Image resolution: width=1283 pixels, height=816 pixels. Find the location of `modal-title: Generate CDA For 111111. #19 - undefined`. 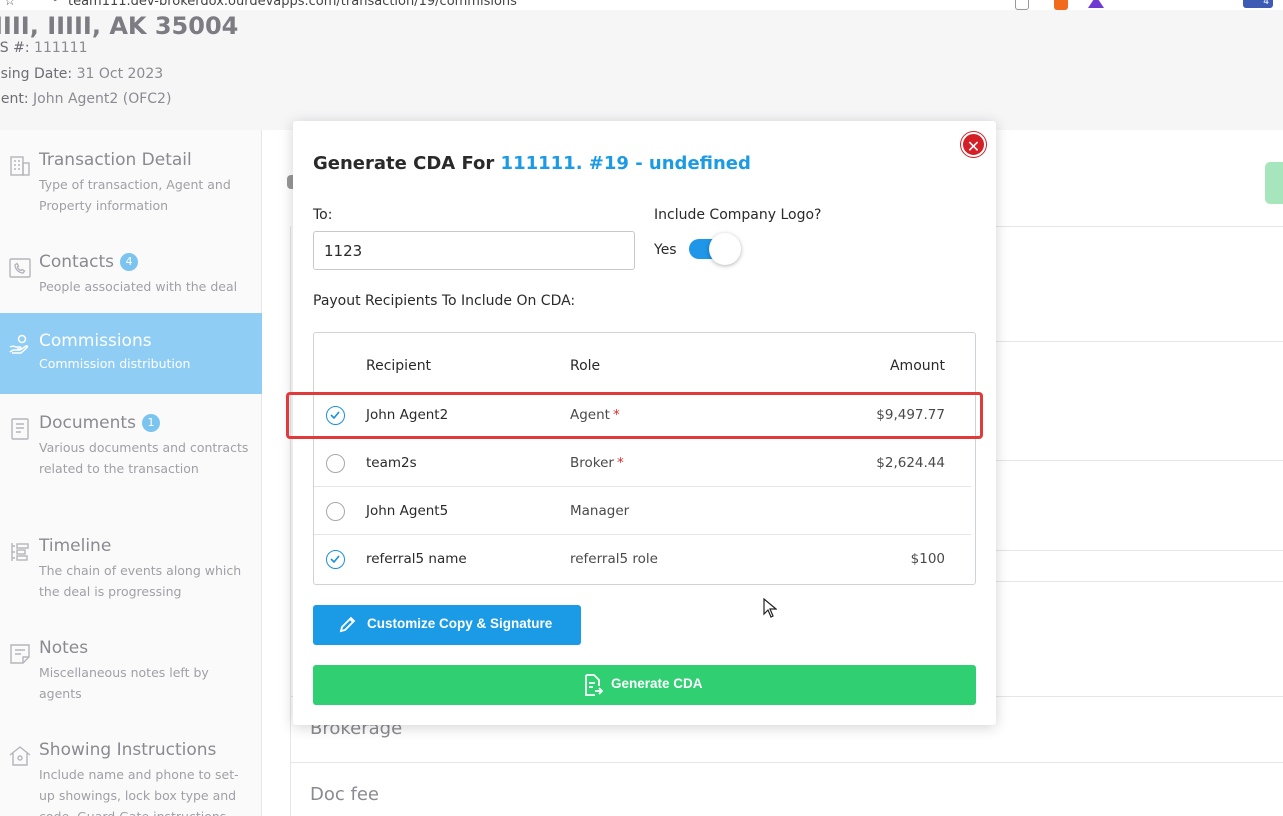

modal-title: Generate CDA For 111111. #19 - undefined is located at coordinates (532, 163).